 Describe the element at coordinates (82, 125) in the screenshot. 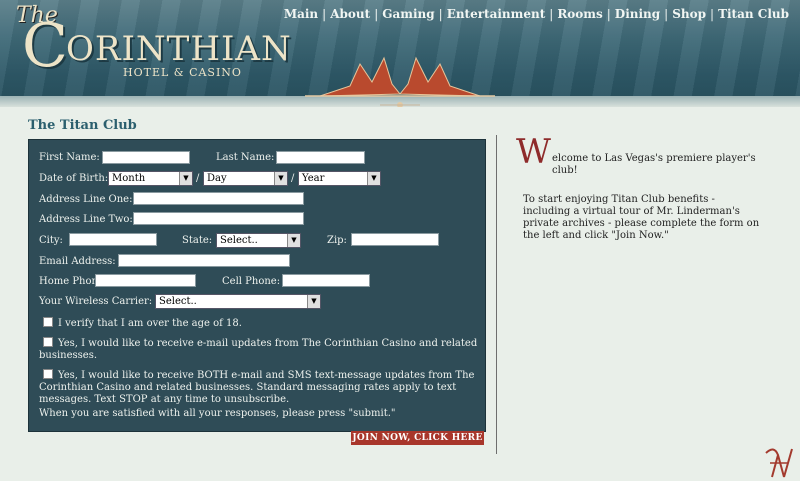

I see `page-title: The Titan Club` at that location.